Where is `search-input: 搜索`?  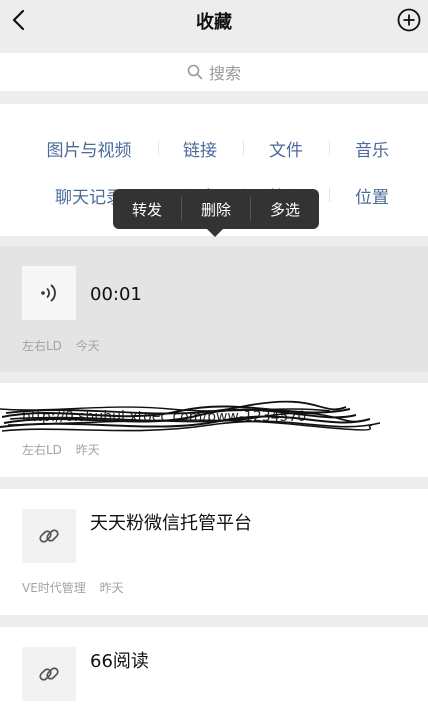
search-input: 搜索 is located at coordinates (214, 72).